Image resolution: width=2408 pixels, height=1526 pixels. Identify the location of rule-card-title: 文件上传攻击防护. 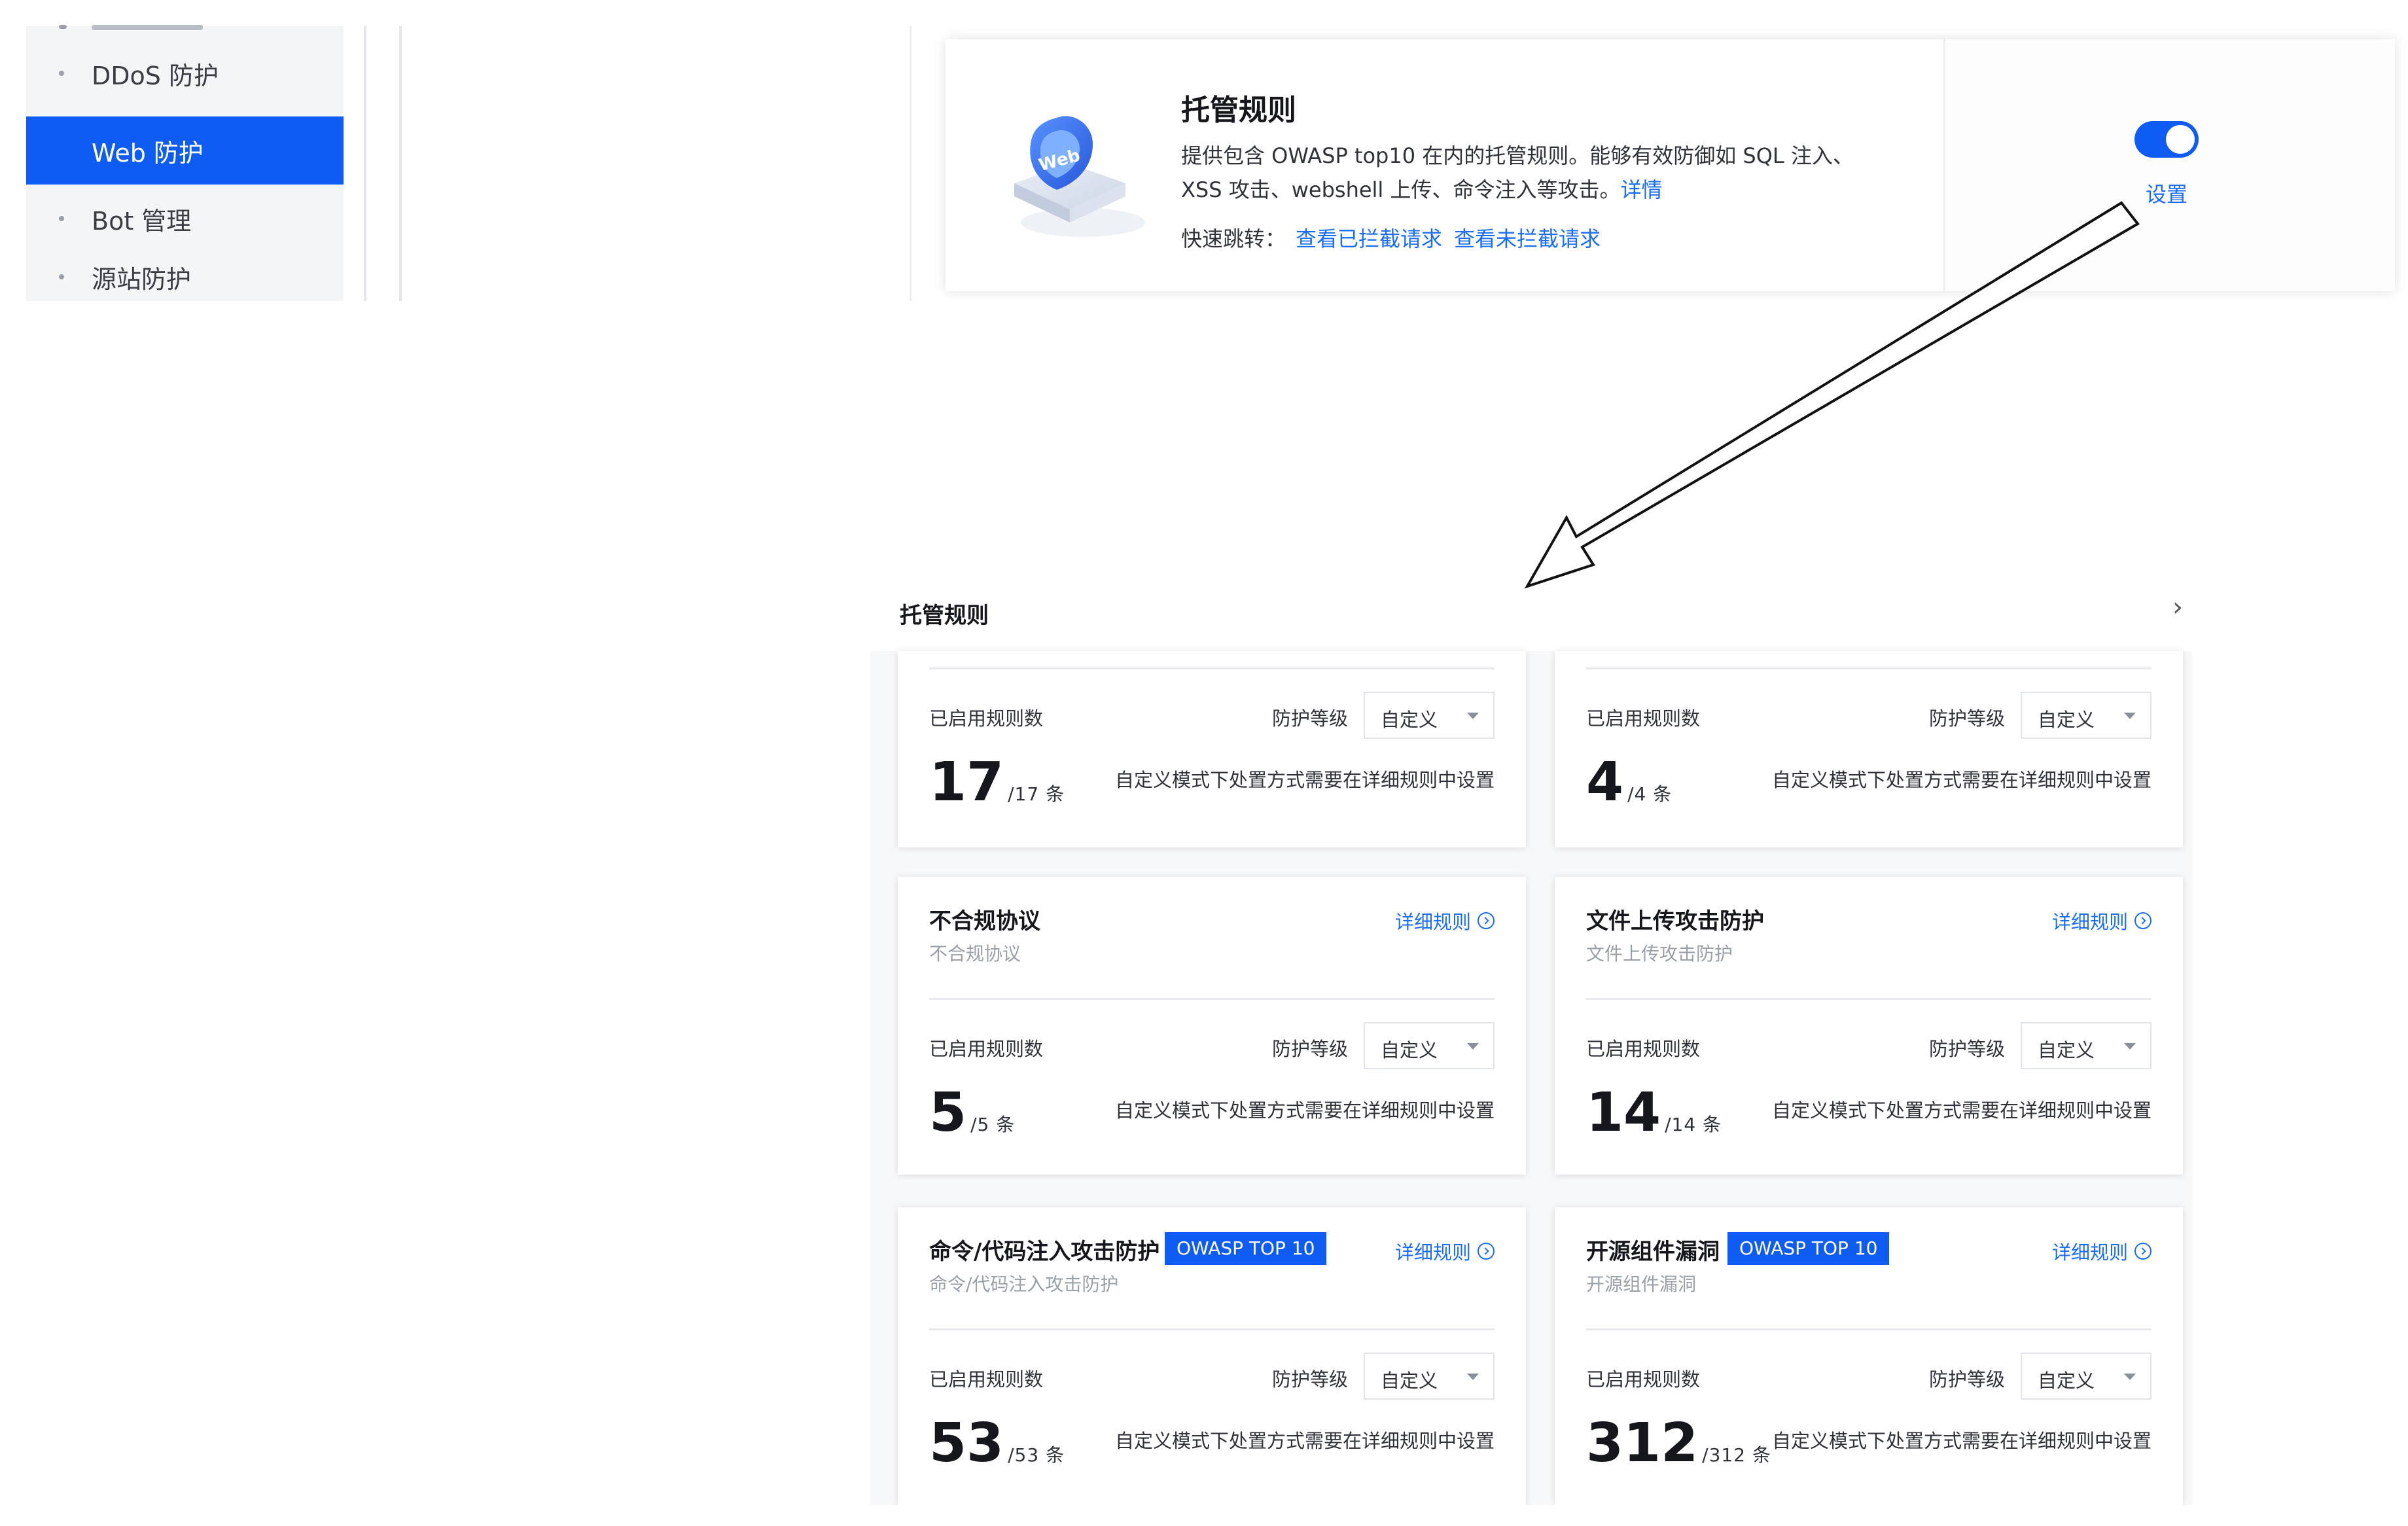
(1675, 921).